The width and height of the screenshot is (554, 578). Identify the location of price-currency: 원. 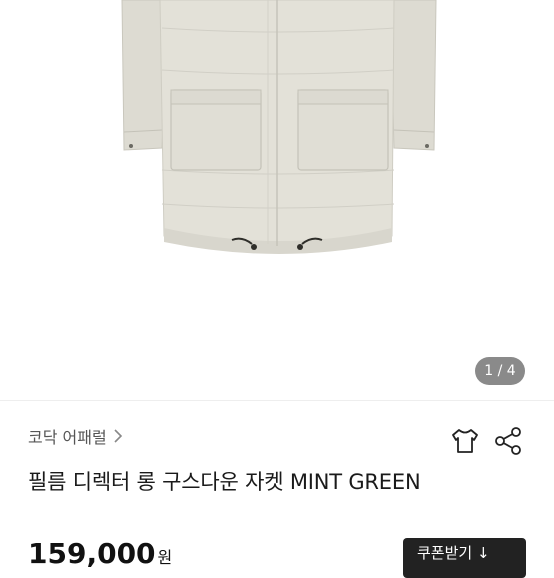
(165, 557).